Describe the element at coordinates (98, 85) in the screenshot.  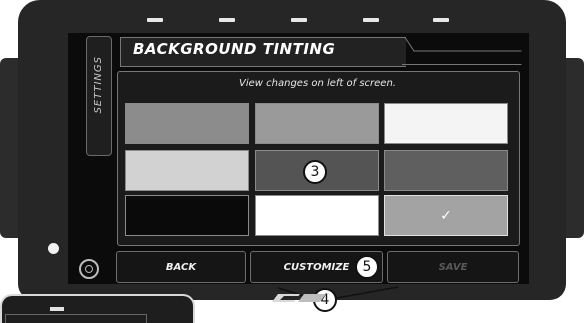
I see `settings-tab-label: SETTINGS` at that location.